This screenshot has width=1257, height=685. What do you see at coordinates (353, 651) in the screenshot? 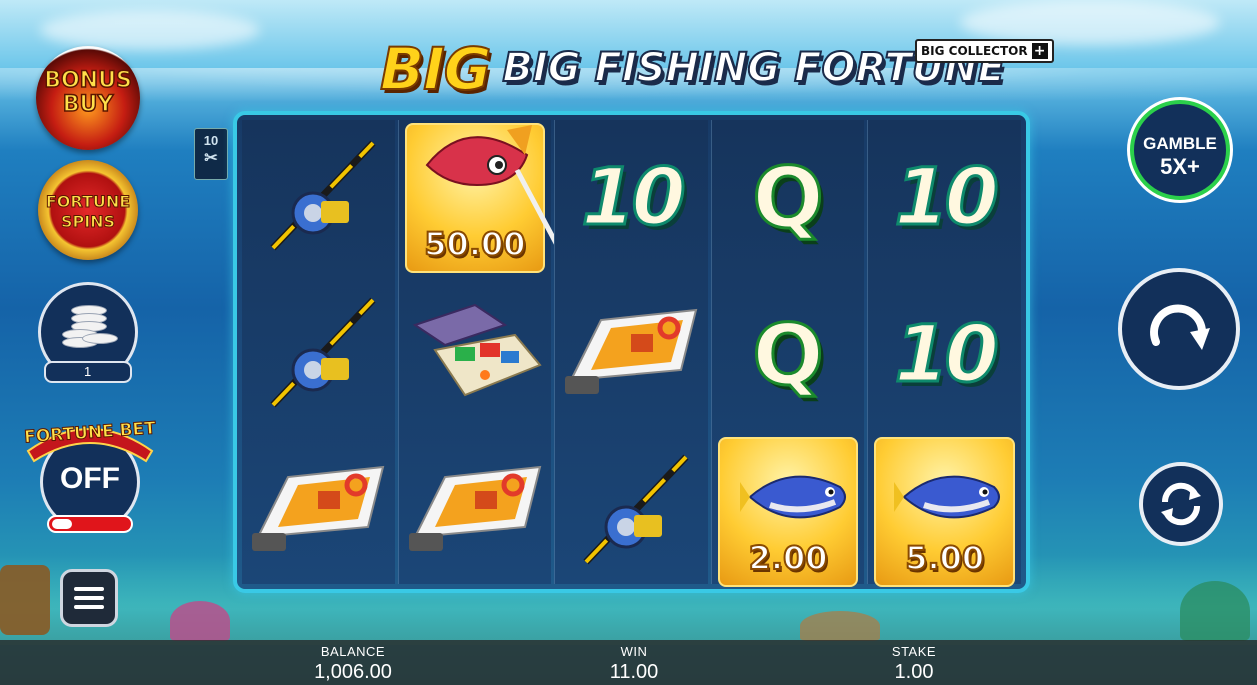
I see `balance-label: BALANCE` at bounding box center [353, 651].